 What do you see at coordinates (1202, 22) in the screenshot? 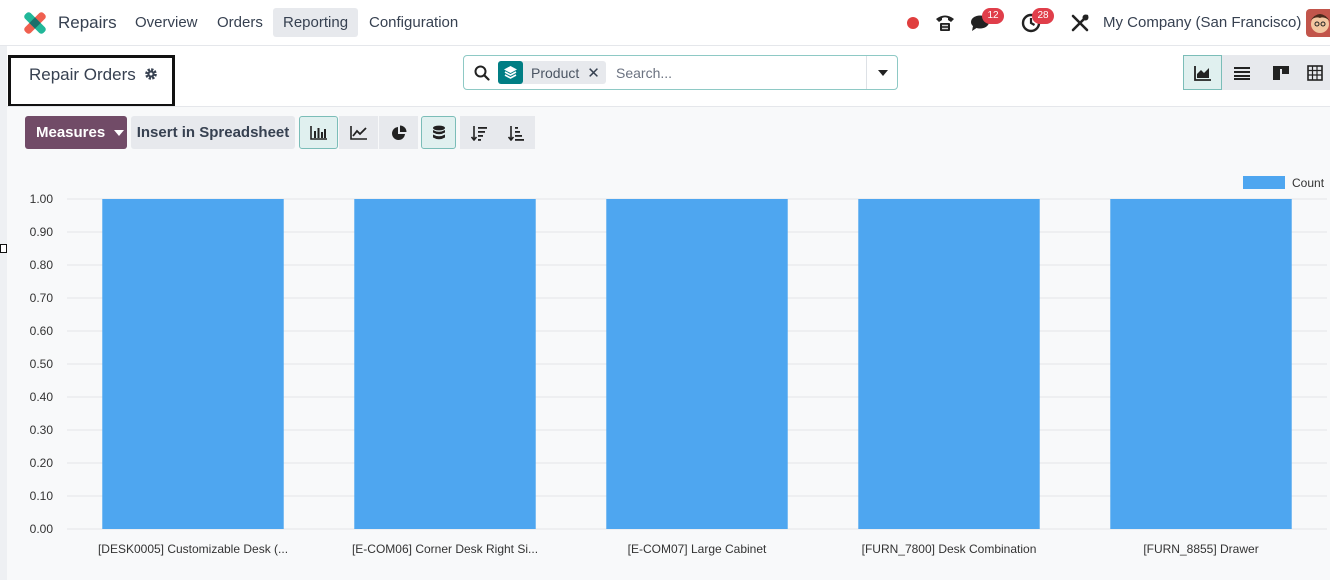
I see `company-switcher: My Company (San Francisco)` at bounding box center [1202, 22].